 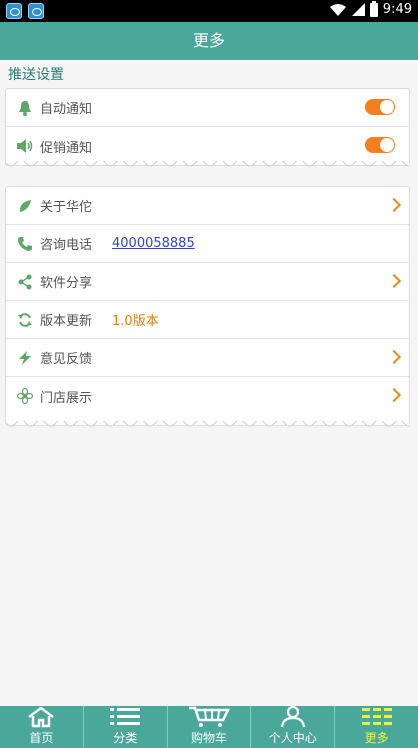 What do you see at coordinates (207, 108) in the screenshot?
I see `auto-notify-row: 自动通知` at bounding box center [207, 108].